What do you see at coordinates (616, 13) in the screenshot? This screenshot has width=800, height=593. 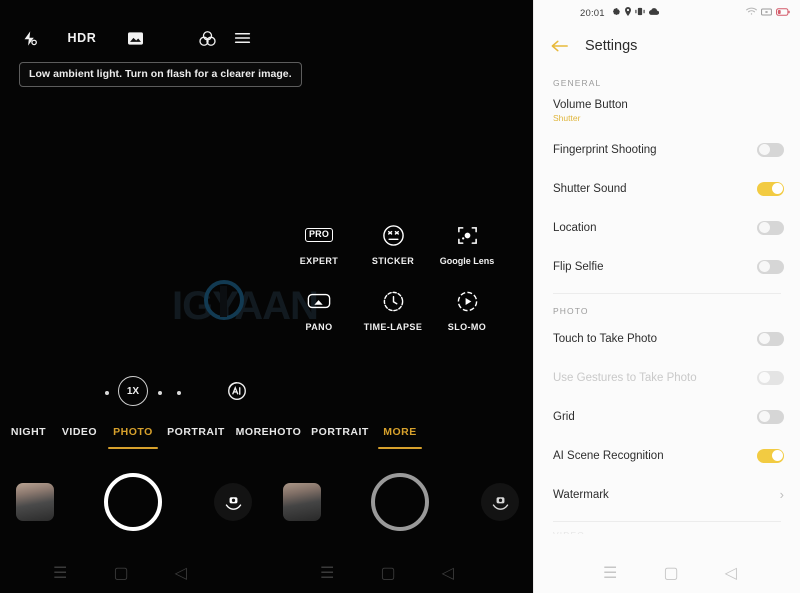 I see `gear-icon` at bounding box center [616, 13].